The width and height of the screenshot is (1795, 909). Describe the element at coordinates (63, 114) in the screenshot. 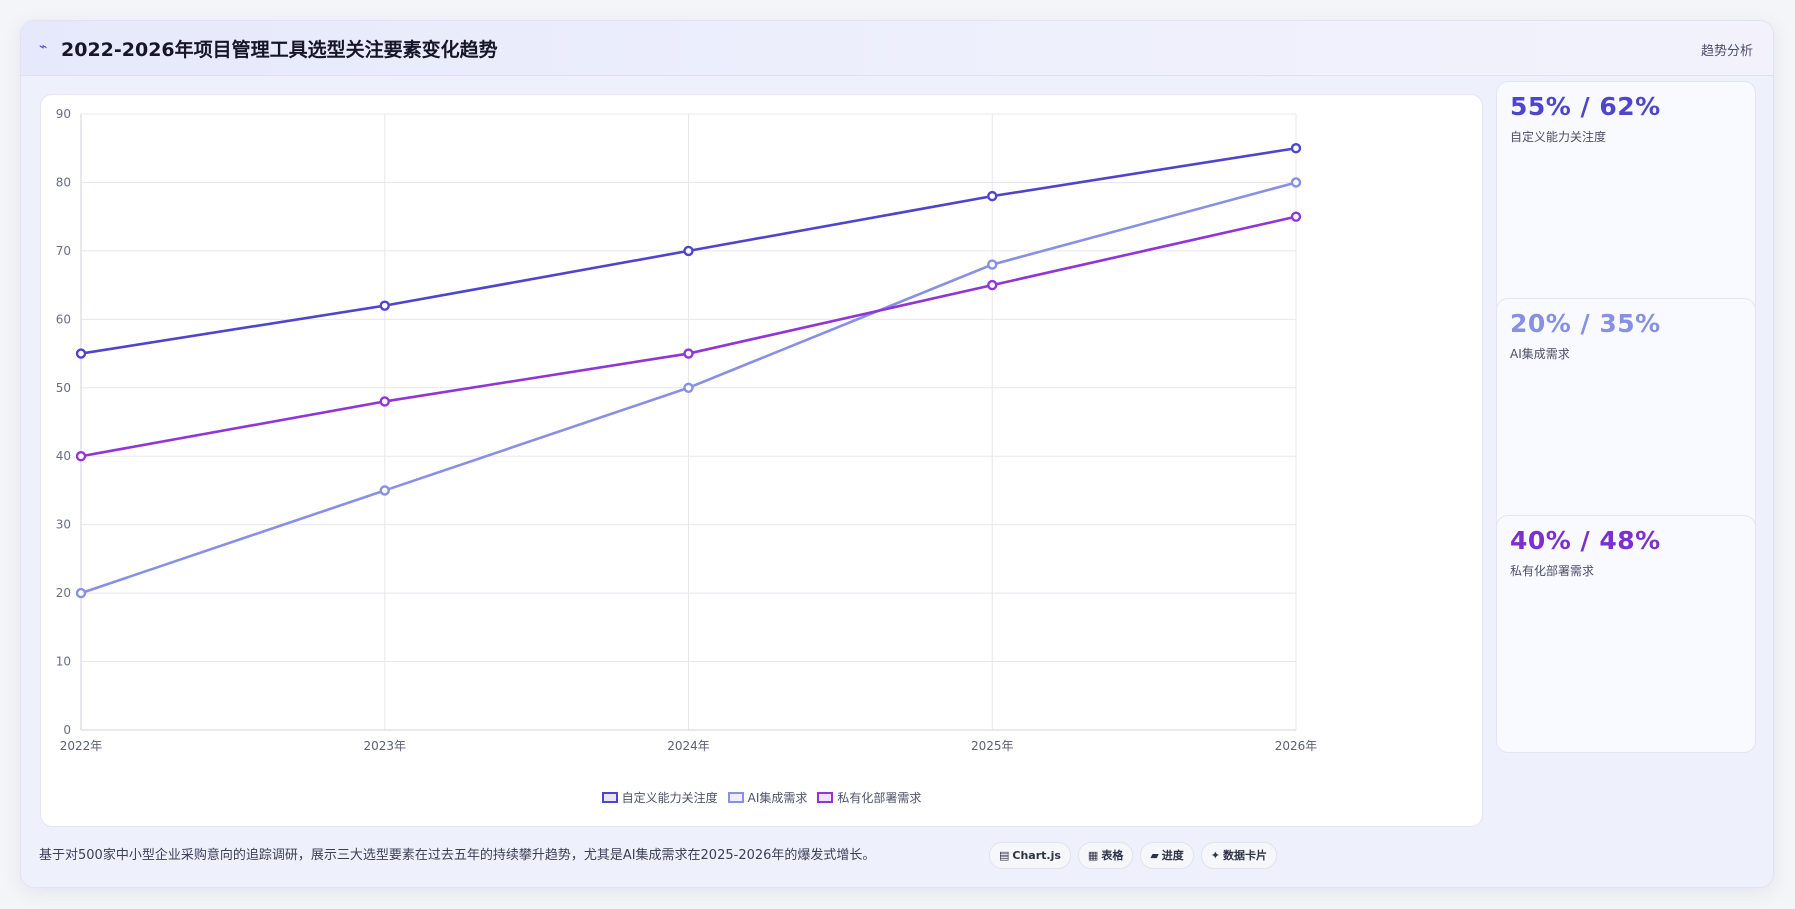

I see `y-tick-label: 90` at that location.